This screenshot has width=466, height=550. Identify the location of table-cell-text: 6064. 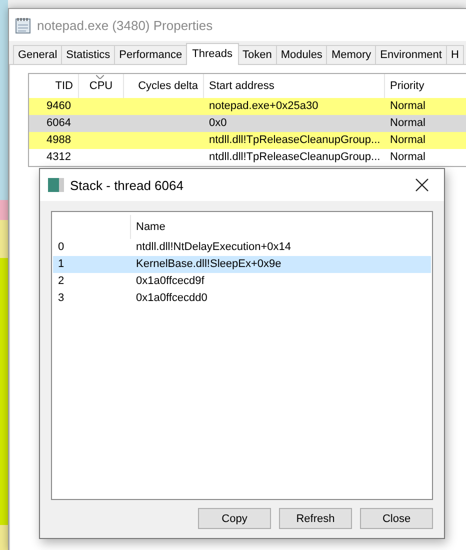
(59, 123).